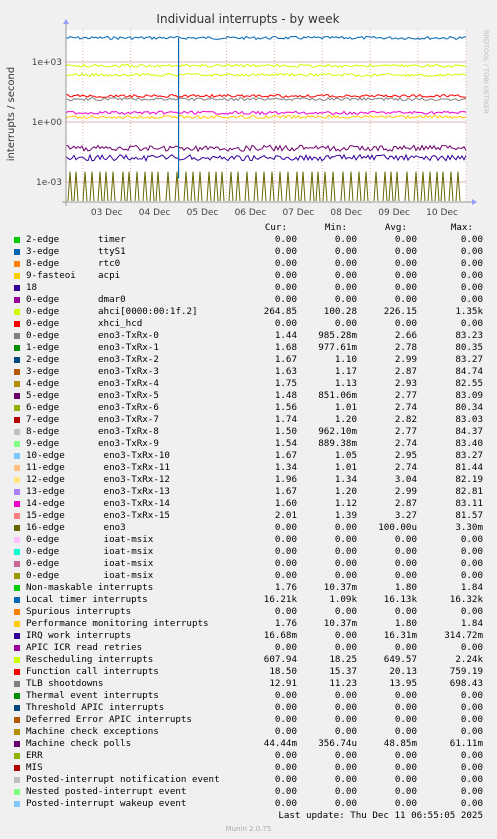  What do you see at coordinates (469, 491) in the screenshot?
I see `legend-max: 82.81` at bounding box center [469, 491].